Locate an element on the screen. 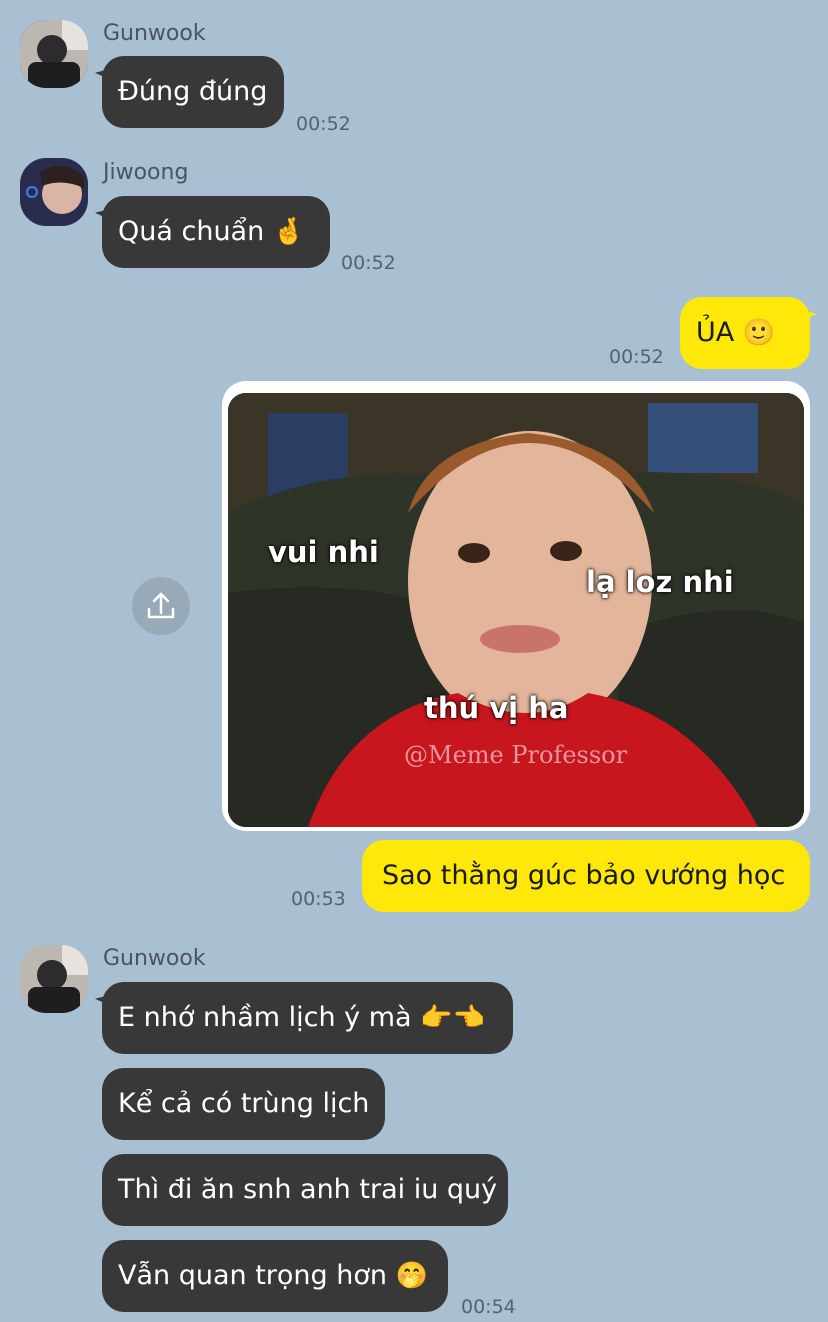 This screenshot has width=828, height=1322. avatar-photo-jiwoong is located at coordinates (54, 192).